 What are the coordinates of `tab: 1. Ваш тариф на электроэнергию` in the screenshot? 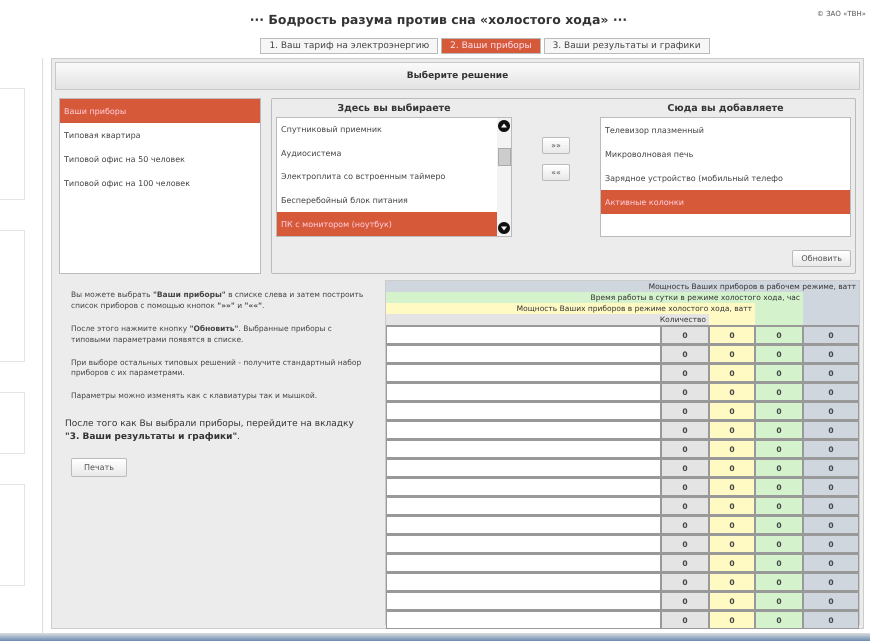 It's located at (349, 46).